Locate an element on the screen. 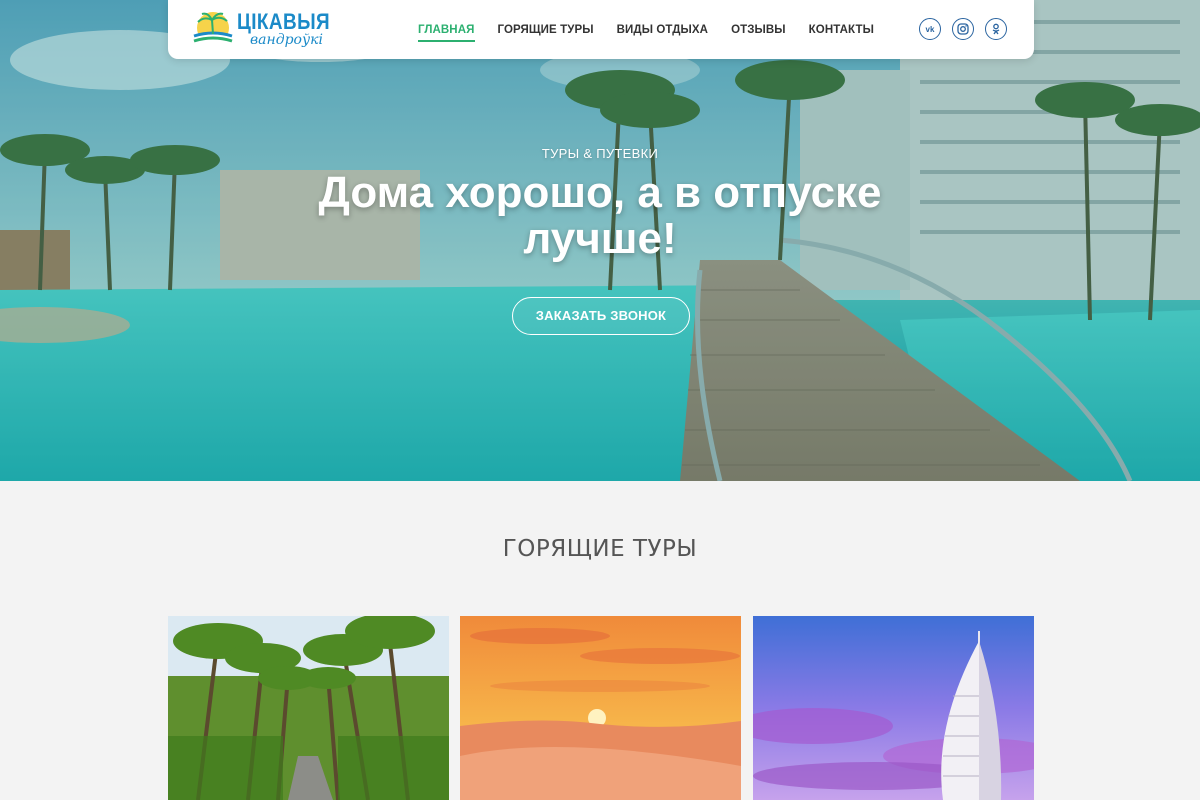 This screenshot has width=1200, height=800. nav-item-hot-tours: ГОРЯЩИЕ ТУРЫ is located at coordinates (546, 29).